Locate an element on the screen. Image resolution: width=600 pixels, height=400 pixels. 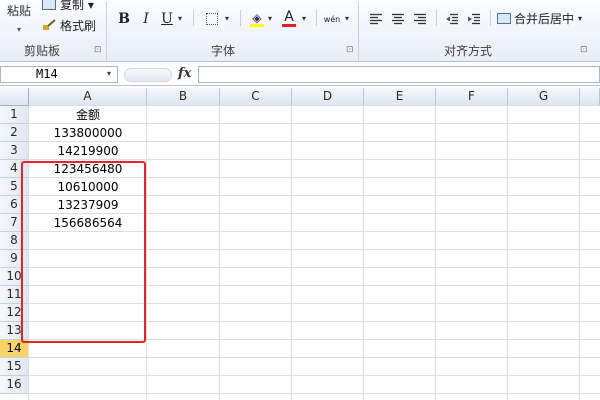
align-center-button is located at coordinates (398, 19).